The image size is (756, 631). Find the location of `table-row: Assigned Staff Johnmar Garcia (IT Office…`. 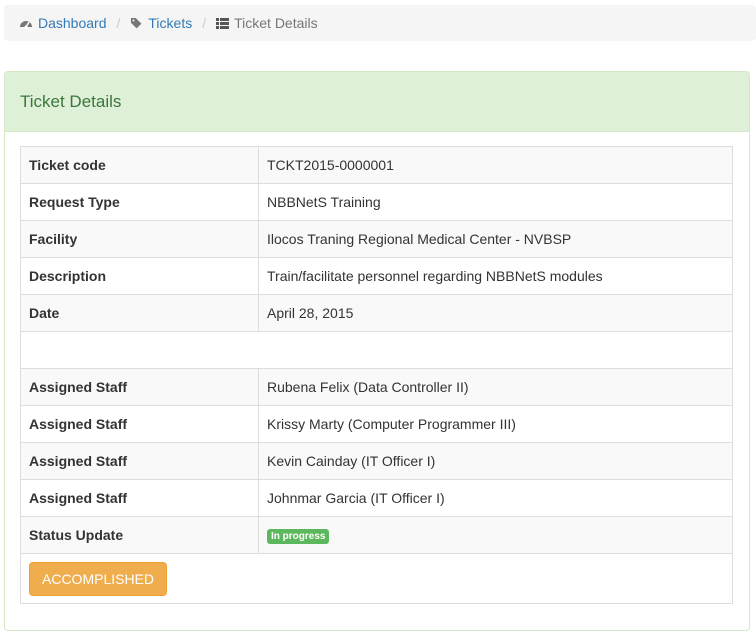

table-row: Assigned Staff Johnmar Garcia (IT Office… is located at coordinates (376, 498).